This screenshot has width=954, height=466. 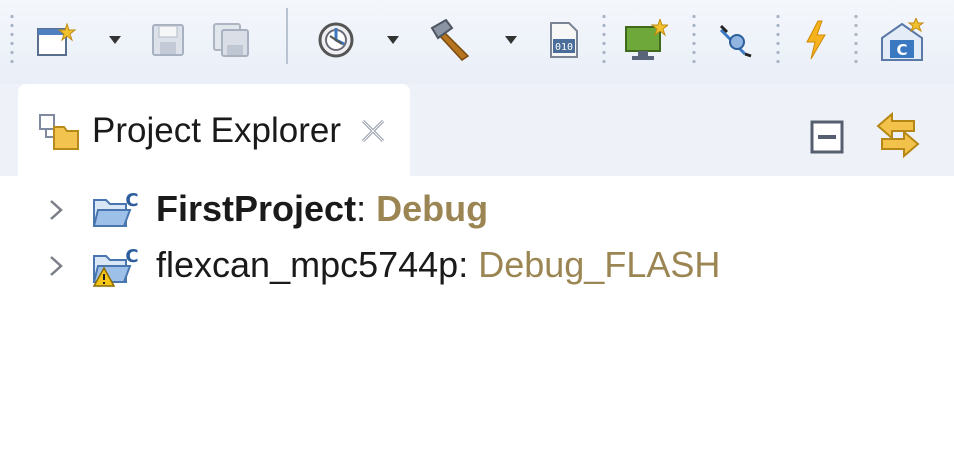 I want to click on tree-item: C FirstProject: Debug, so click(x=400, y=209).